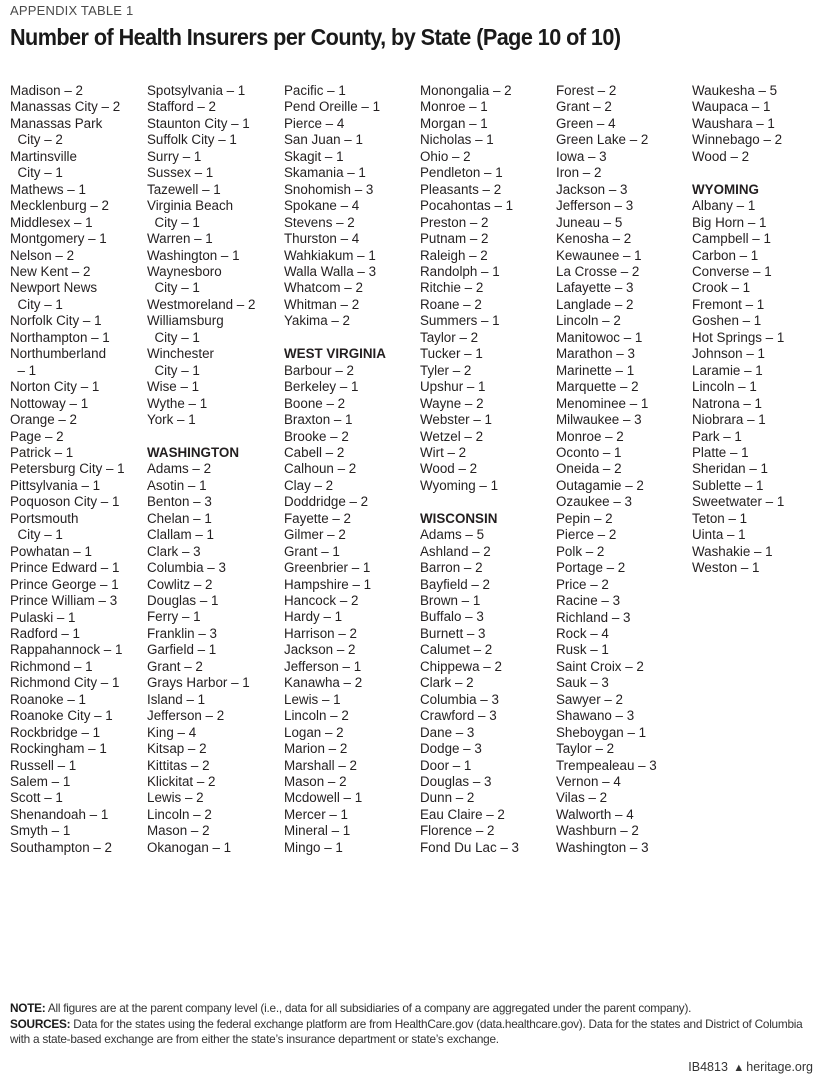  Describe the element at coordinates (462, 814) in the screenshot. I see `county-entry: Eau Claire – 2` at that location.